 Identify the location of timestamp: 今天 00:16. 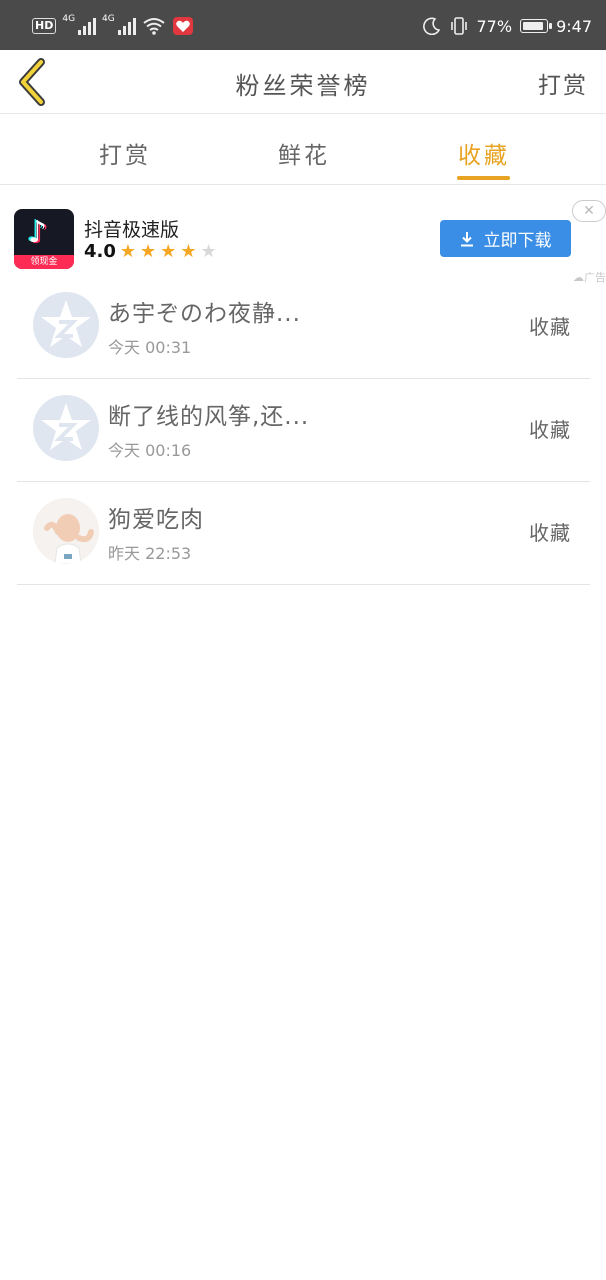
(150, 450).